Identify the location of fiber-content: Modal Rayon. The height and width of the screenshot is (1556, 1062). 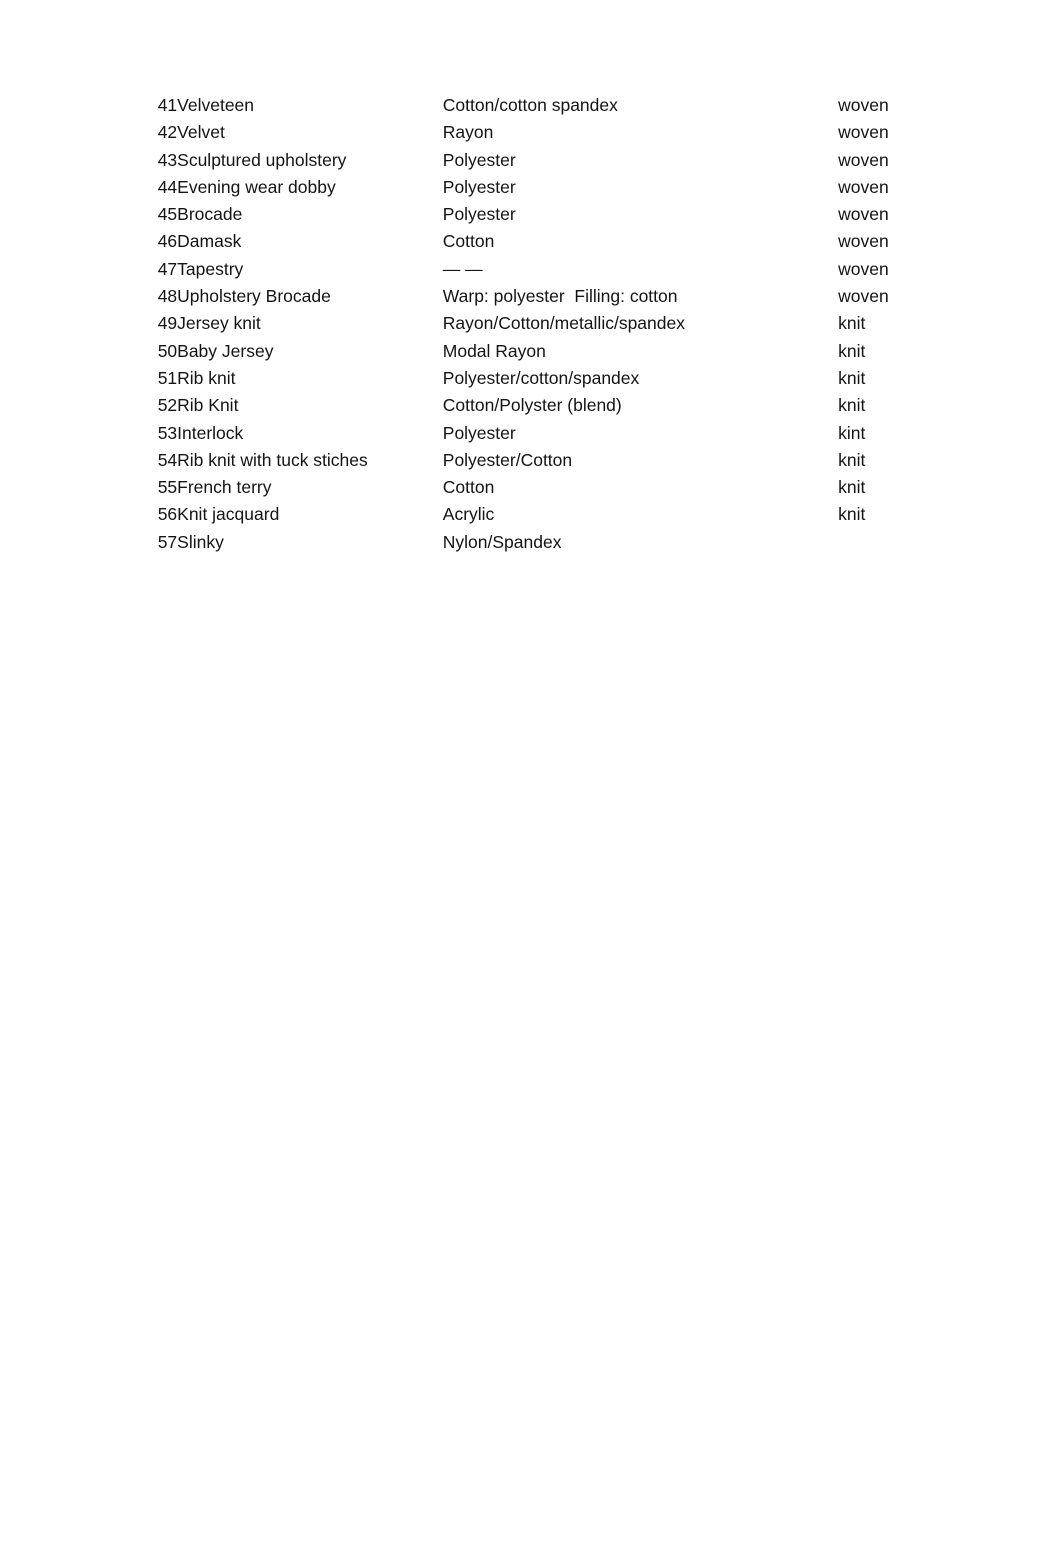
(494, 350).